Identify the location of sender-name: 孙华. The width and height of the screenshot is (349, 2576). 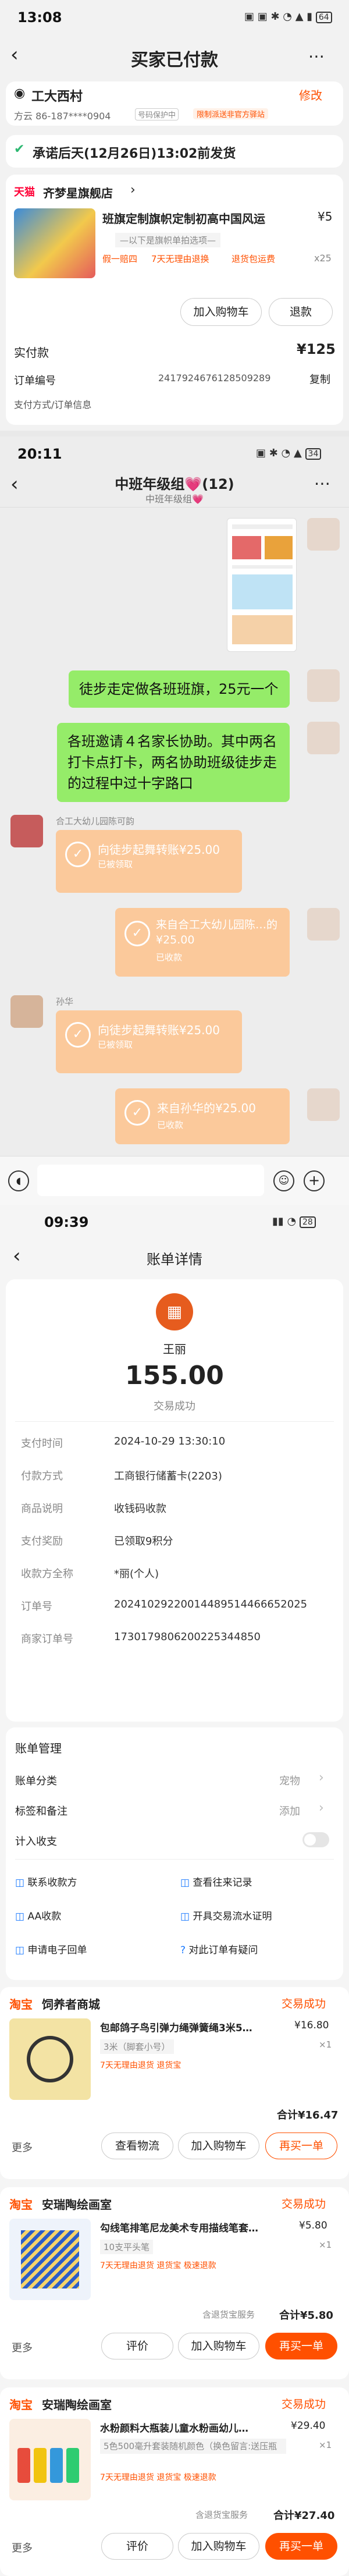
(65, 1002).